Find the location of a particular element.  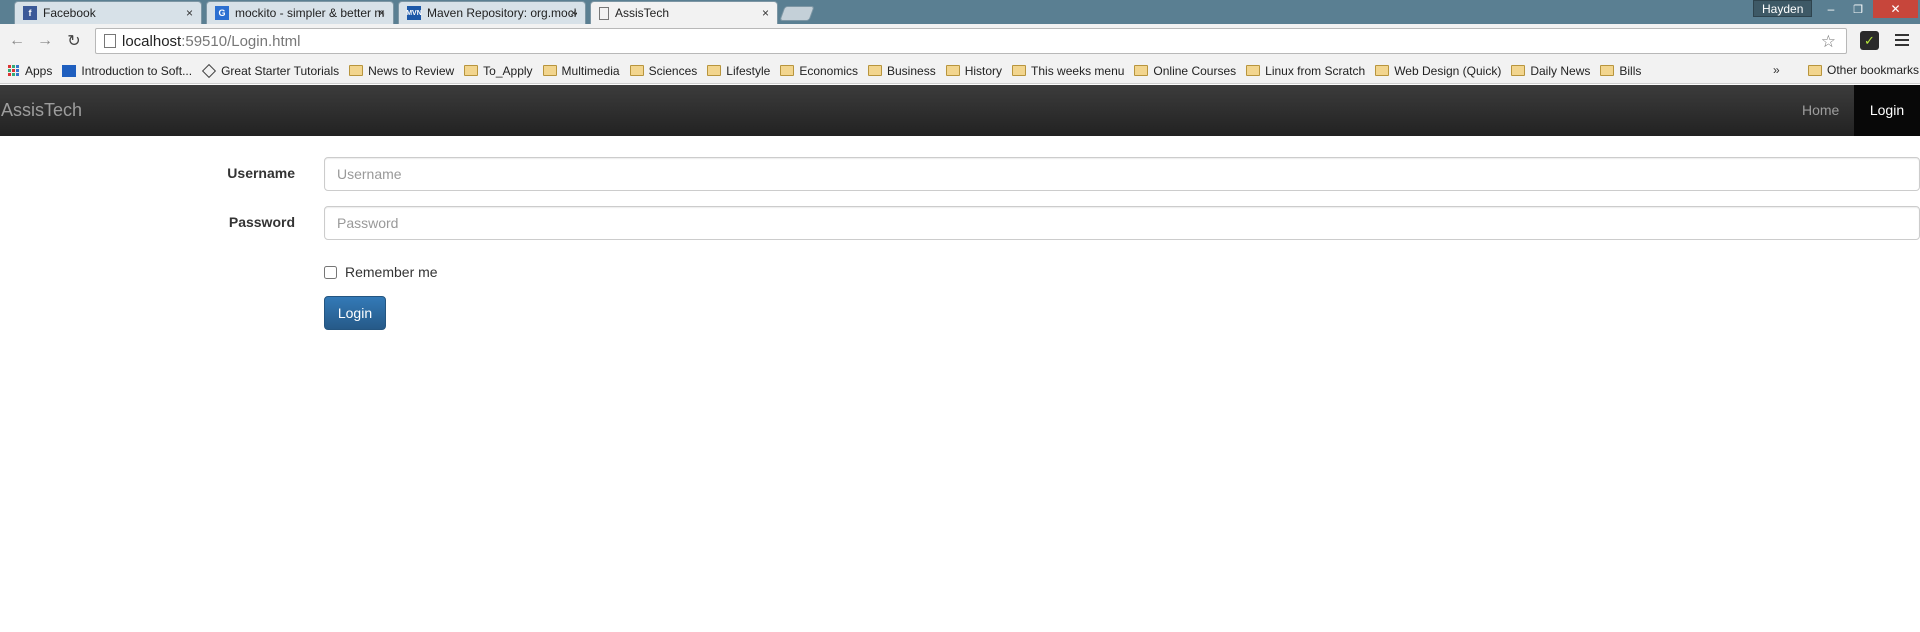

remember-me-label: Remember me is located at coordinates (391, 272).